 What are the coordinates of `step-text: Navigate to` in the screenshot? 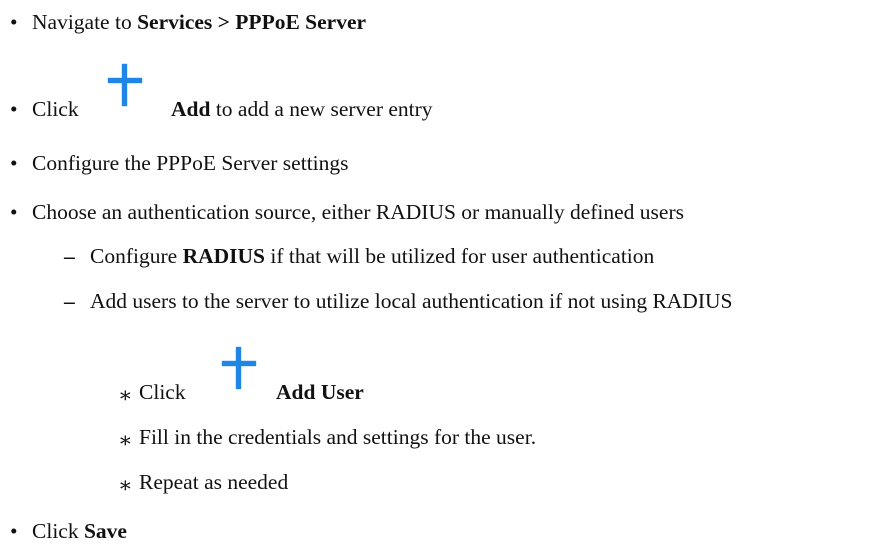 It's located at (85, 22).